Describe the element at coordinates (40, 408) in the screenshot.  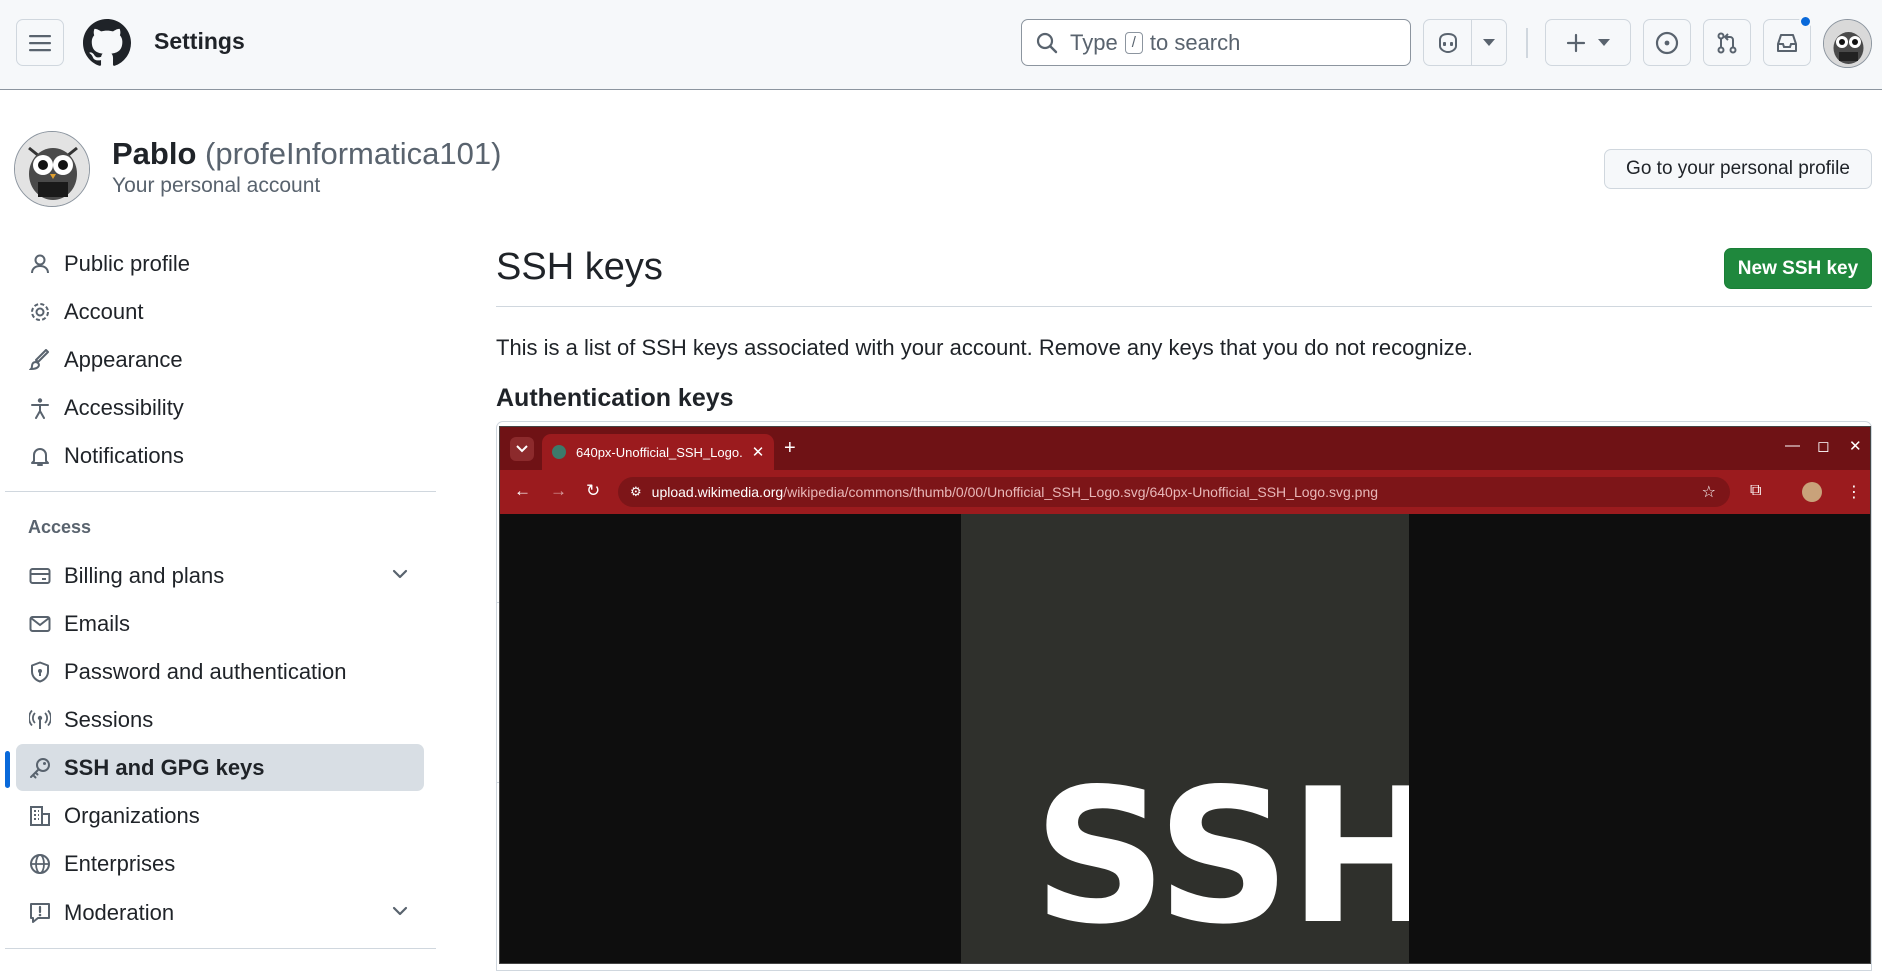
I see `accessibility-icon` at that location.